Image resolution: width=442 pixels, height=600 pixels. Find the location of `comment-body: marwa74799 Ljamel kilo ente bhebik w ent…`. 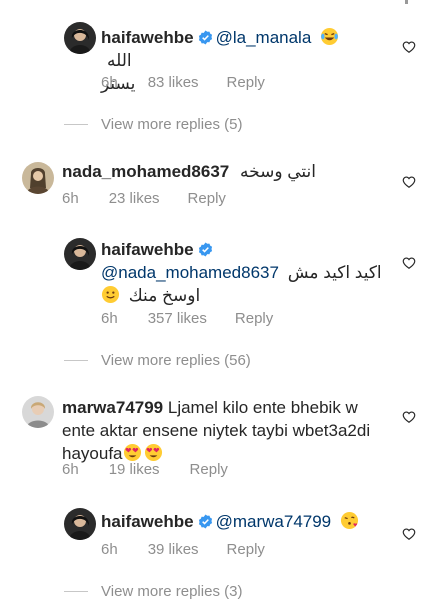

comment-body: marwa74799 Ljamel kilo ente bhebik w ent… is located at coordinates (227, 430).